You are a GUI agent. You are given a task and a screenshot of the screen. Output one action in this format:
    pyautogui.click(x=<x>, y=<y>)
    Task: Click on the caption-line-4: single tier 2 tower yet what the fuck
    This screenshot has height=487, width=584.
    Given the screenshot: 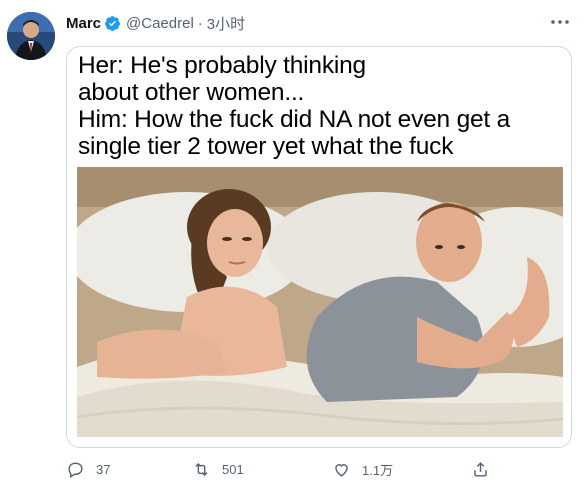 What is the action you would take?
    pyautogui.click(x=266, y=146)
    